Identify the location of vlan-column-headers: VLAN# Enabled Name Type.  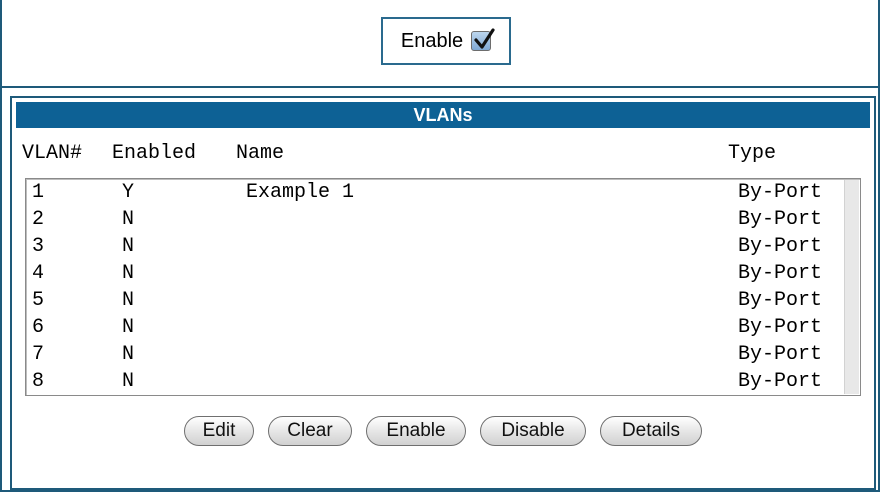
(442, 154).